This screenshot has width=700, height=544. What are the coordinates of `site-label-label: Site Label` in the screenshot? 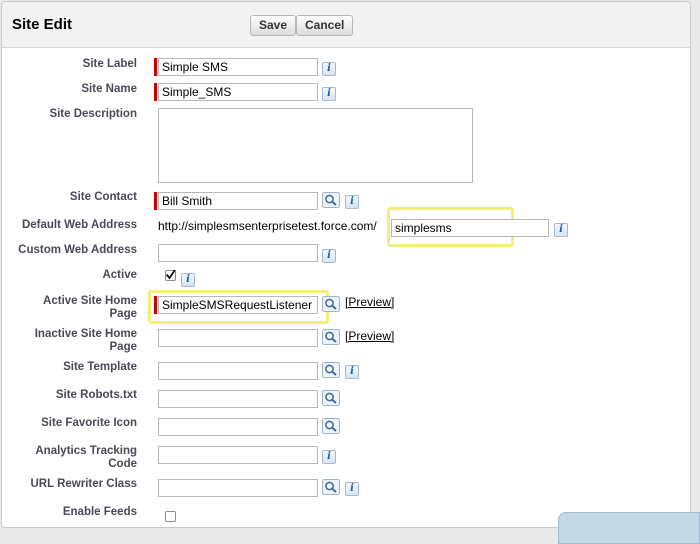 It's located at (109, 64).